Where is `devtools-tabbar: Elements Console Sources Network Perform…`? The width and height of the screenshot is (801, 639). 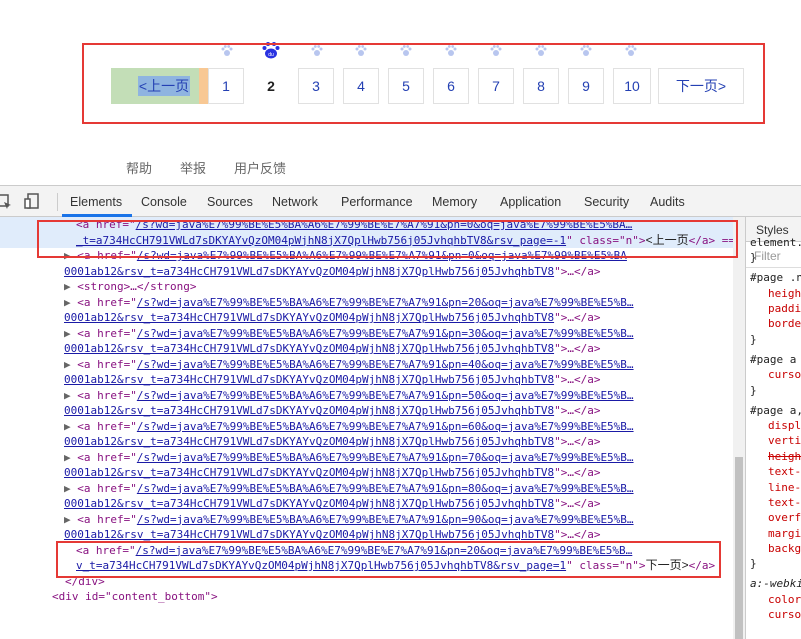
devtools-tabbar: Elements Console Sources Network Perform… is located at coordinates (400, 201).